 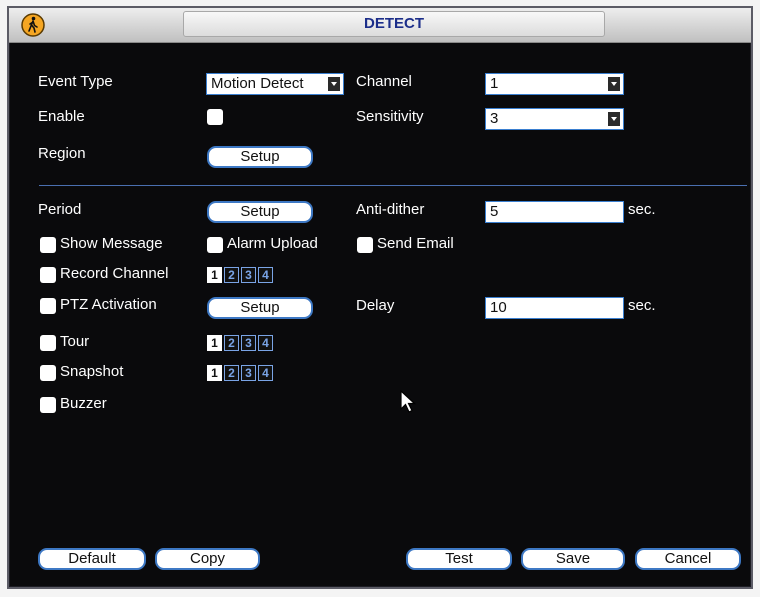 I want to click on event-type-value: Motion Detect, so click(x=257, y=83).